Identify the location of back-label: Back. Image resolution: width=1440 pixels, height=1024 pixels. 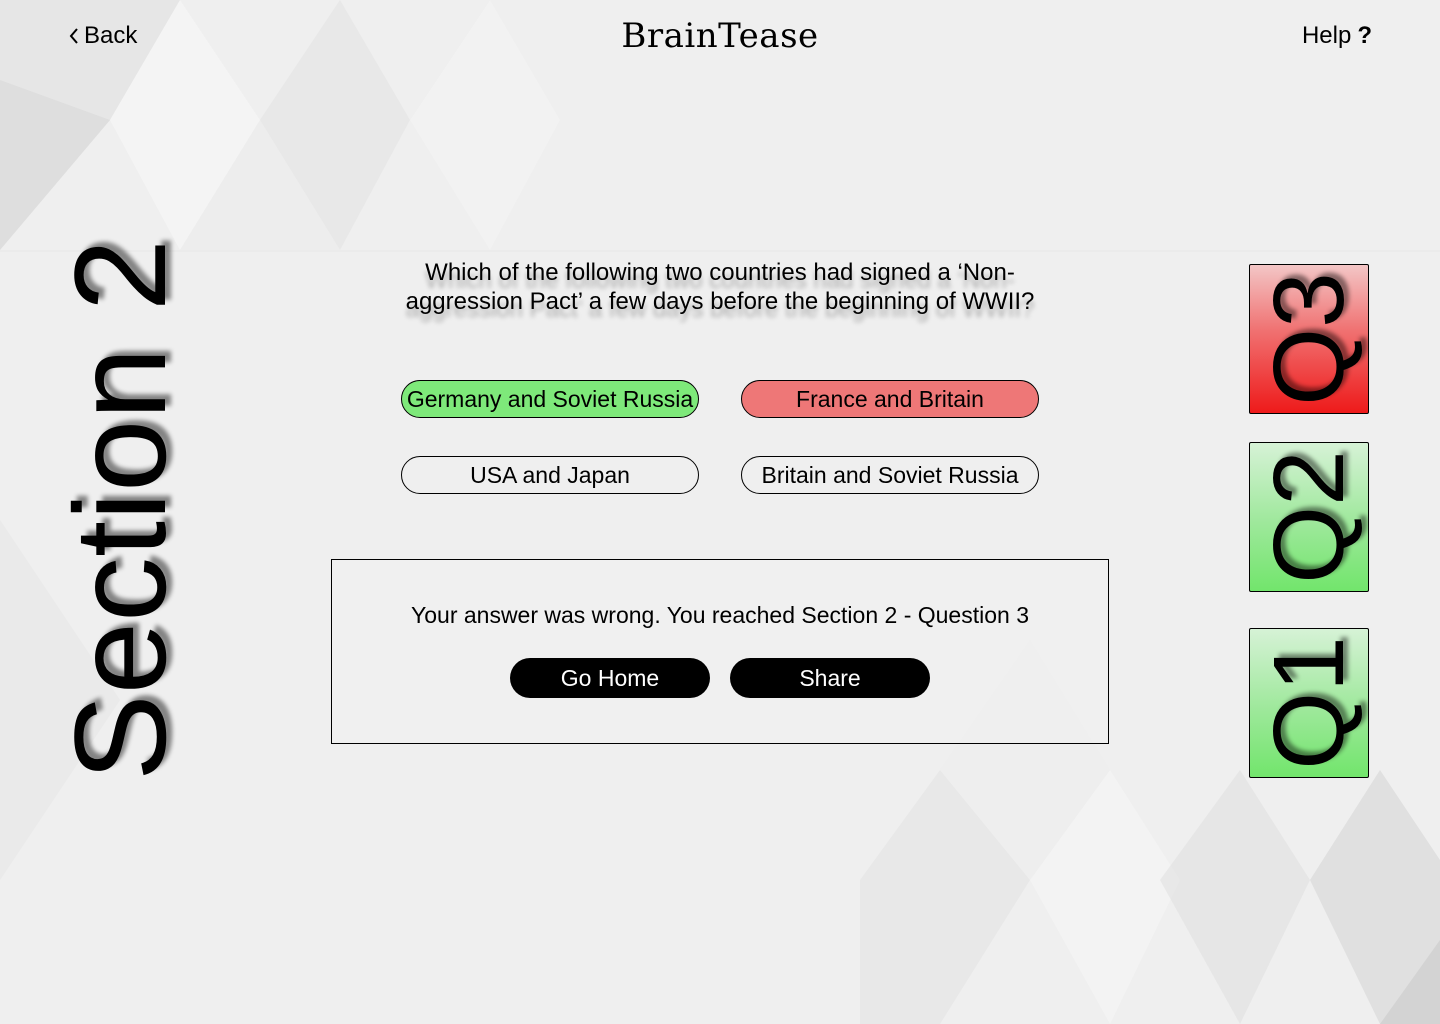
(111, 35).